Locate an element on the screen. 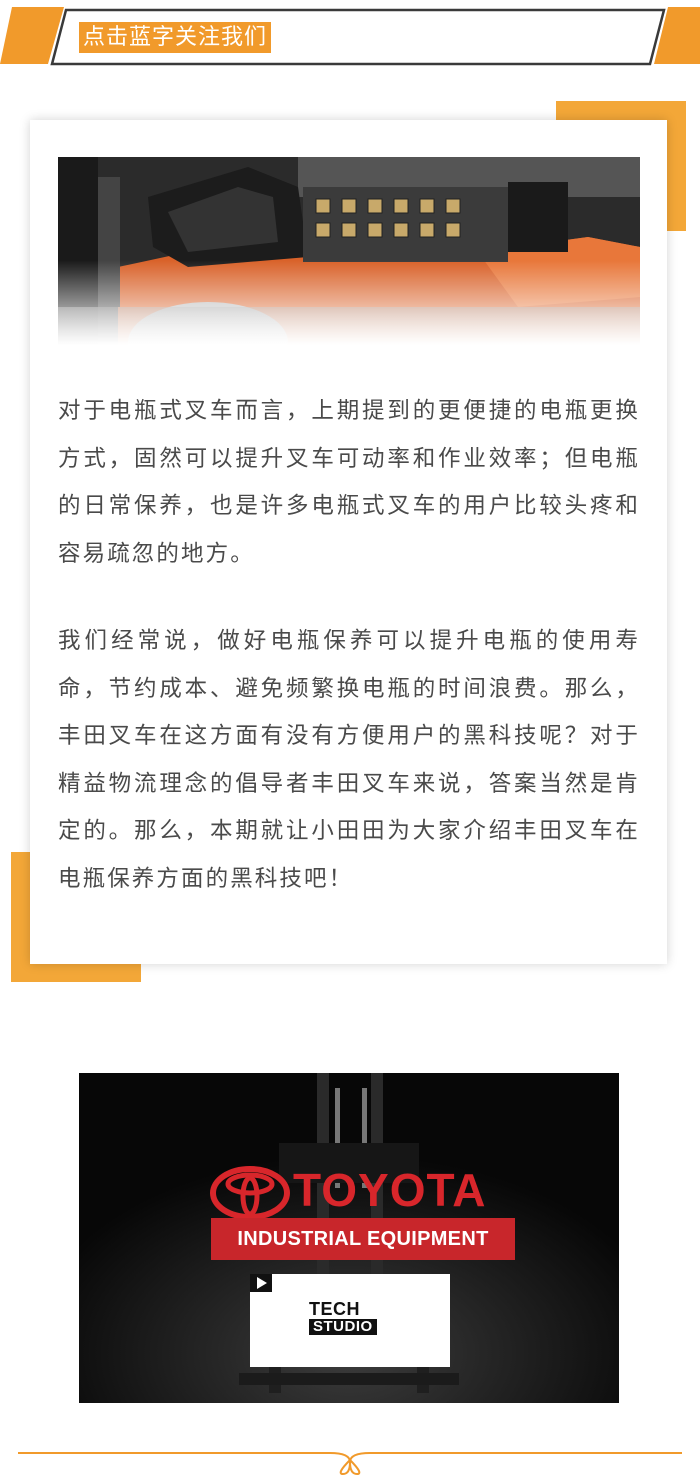 This screenshot has width=700, height=1482. play-icon is located at coordinates (261, 1283).